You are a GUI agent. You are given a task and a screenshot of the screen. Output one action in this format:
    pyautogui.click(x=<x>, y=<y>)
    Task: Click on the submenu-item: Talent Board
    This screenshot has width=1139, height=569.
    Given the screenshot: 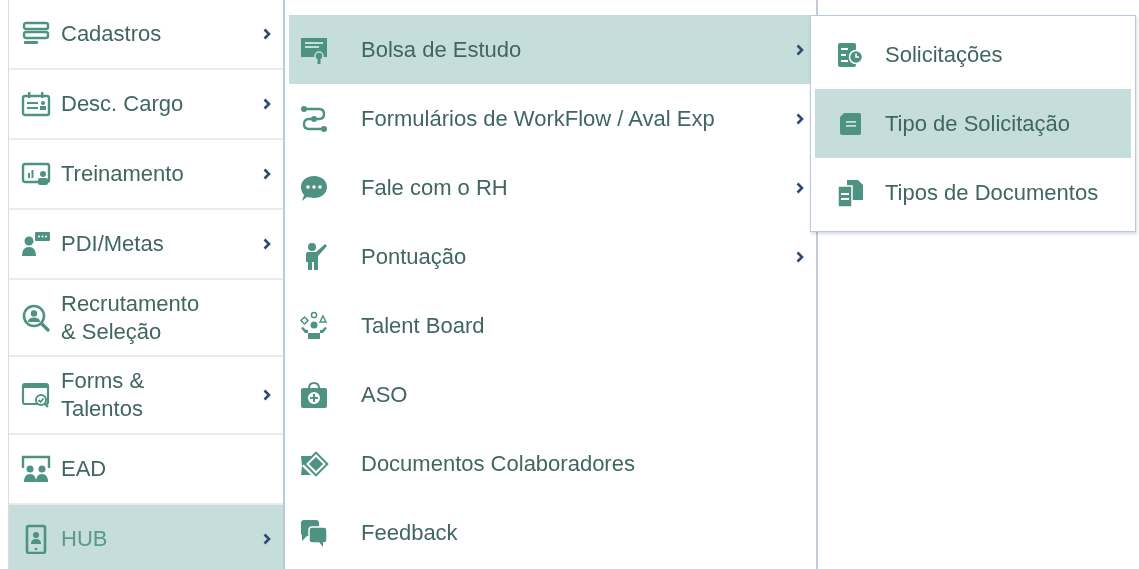 What is the action you would take?
    pyautogui.click(x=552, y=325)
    